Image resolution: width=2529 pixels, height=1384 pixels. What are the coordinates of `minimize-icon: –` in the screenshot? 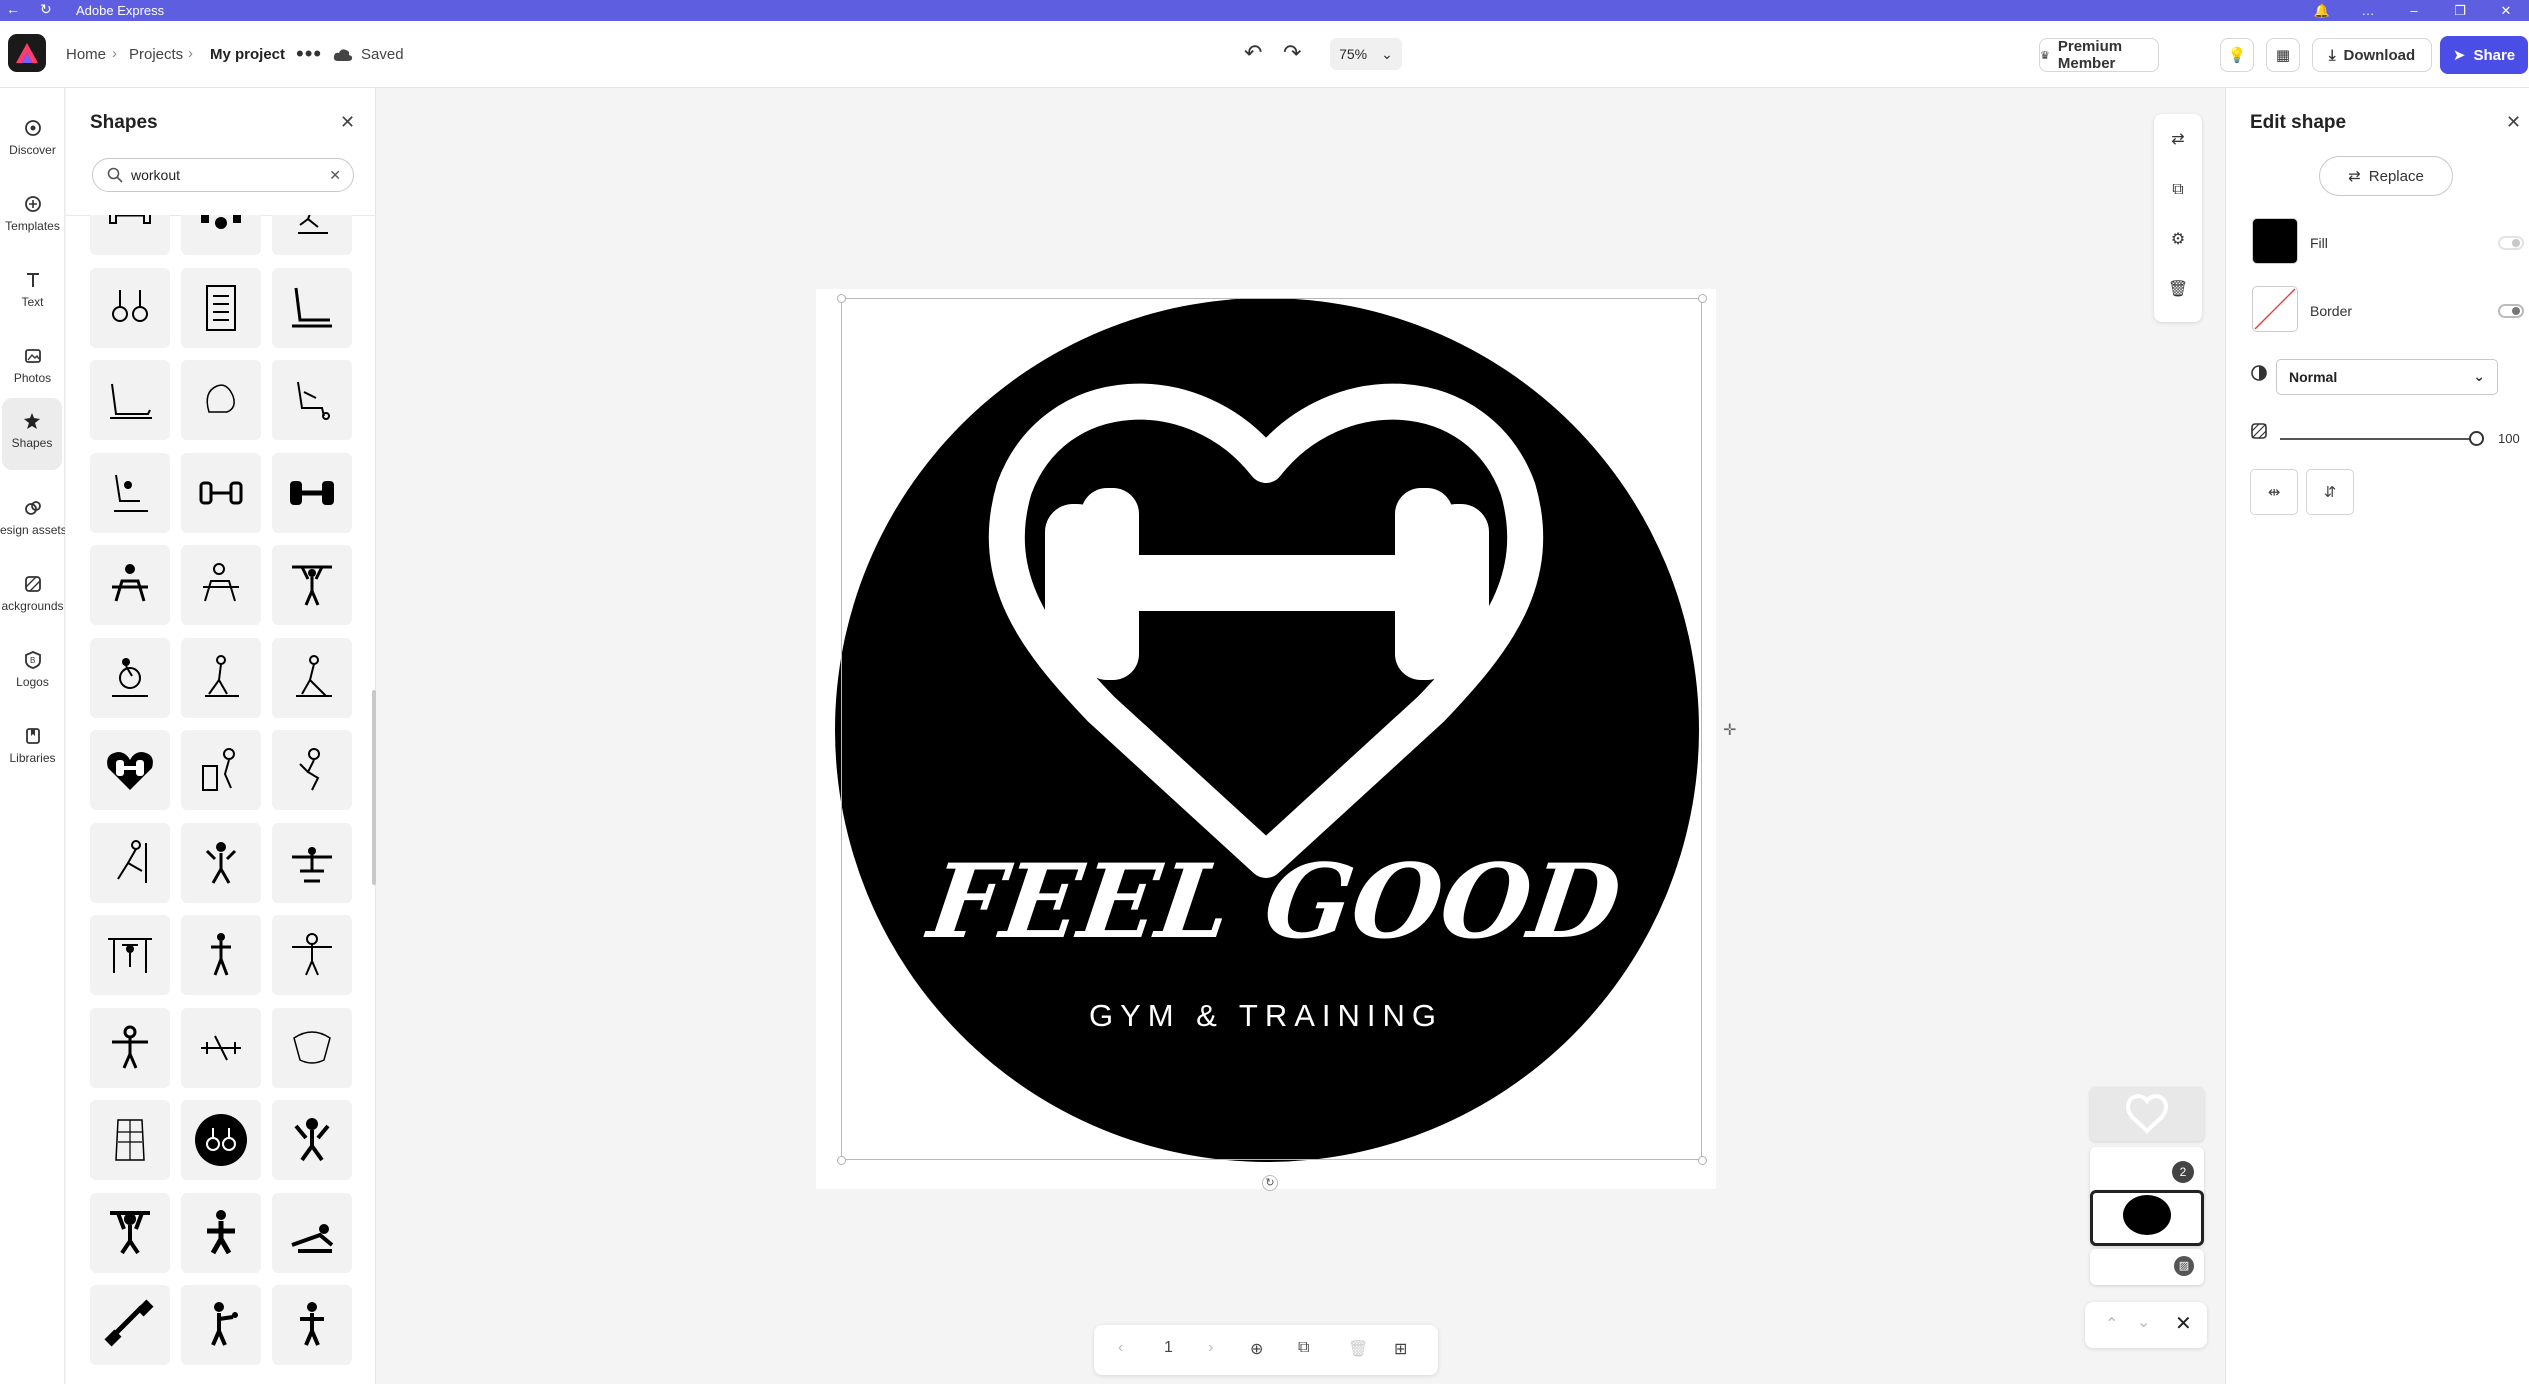 It's located at (2414, 10).